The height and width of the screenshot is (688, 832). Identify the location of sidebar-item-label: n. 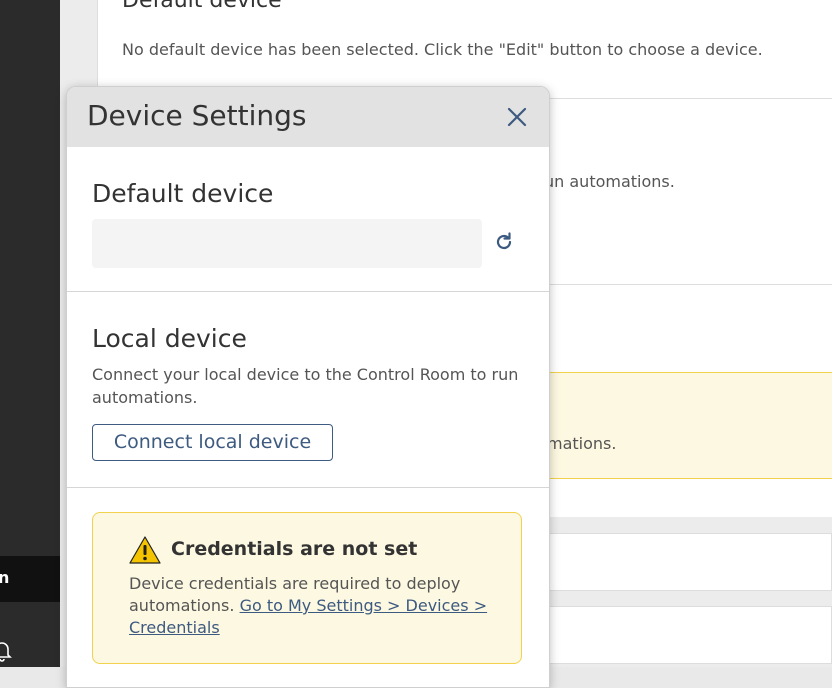
(5, 577).